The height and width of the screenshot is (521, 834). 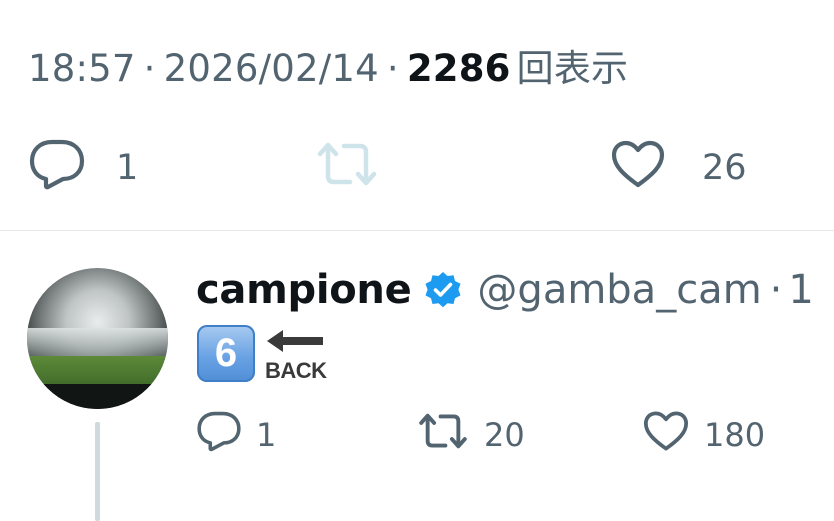 What do you see at coordinates (127, 168) in the screenshot?
I see `reply-count: 1` at bounding box center [127, 168].